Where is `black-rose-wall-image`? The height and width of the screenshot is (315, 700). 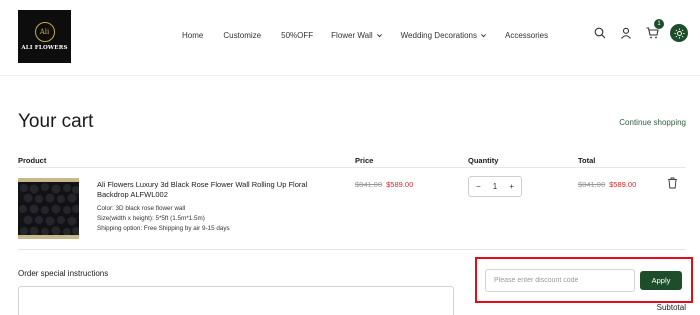
black-rose-wall-image is located at coordinates (48, 208).